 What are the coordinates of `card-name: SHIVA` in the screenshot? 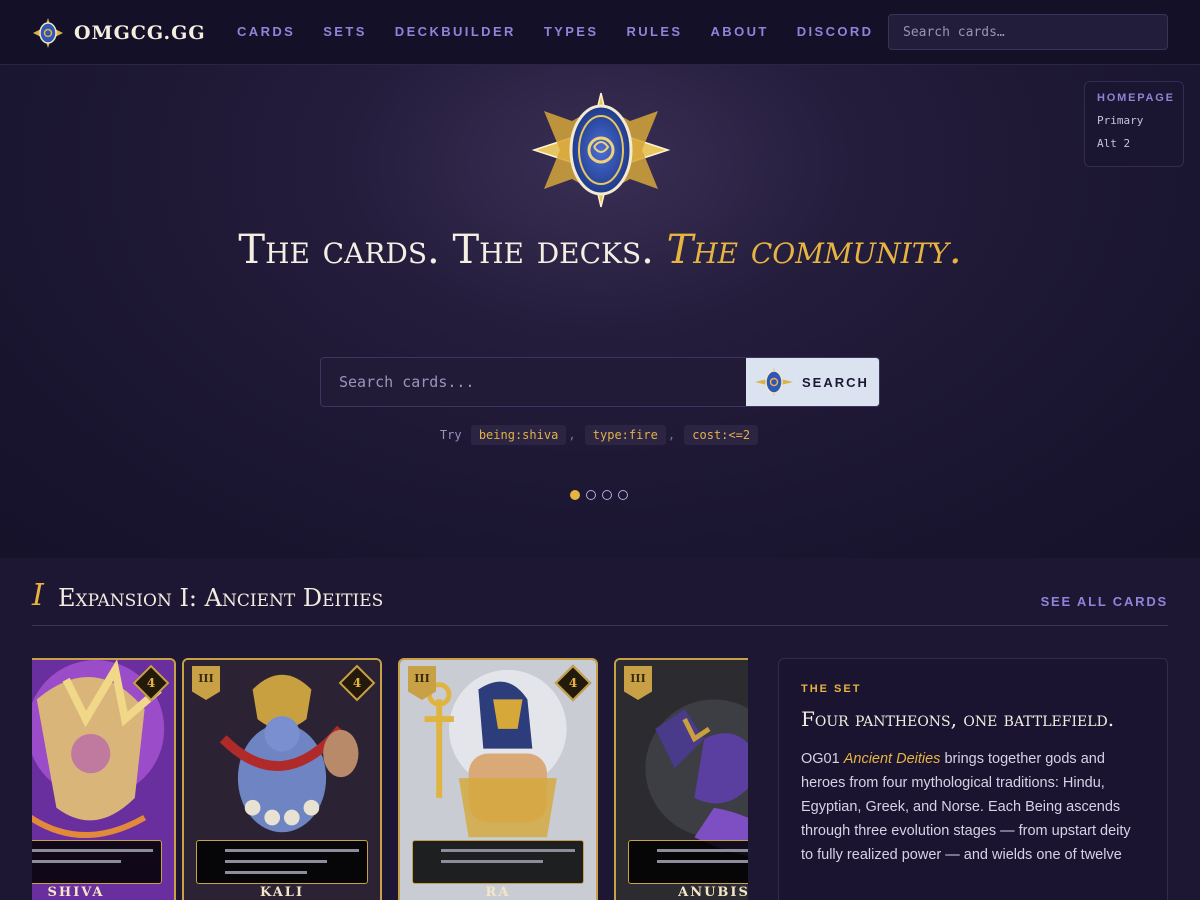 It's located at (76, 892).